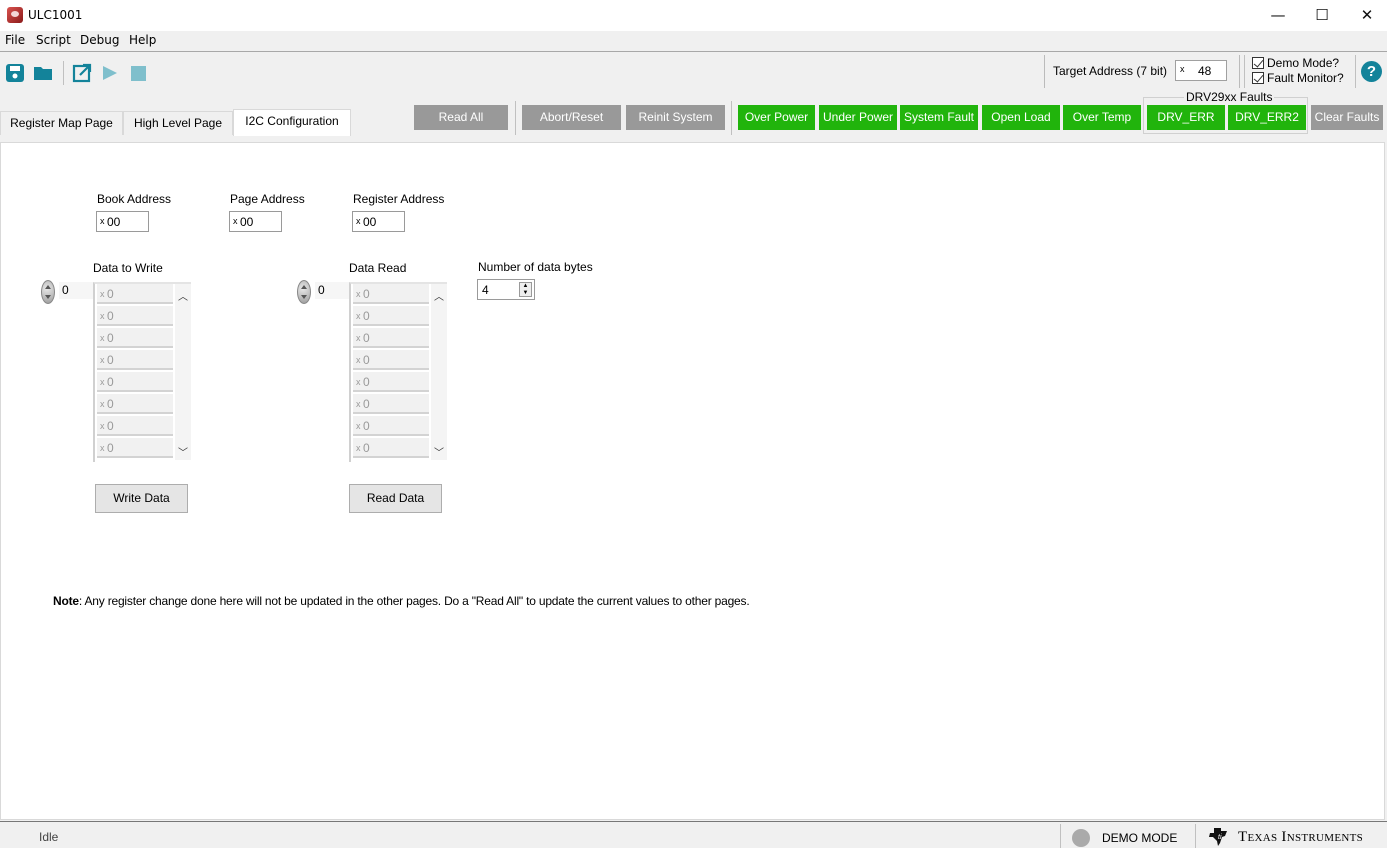 The height and width of the screenshot is (848, 1387). I want to click on write-array-index-value: 0, so click(76, 290).